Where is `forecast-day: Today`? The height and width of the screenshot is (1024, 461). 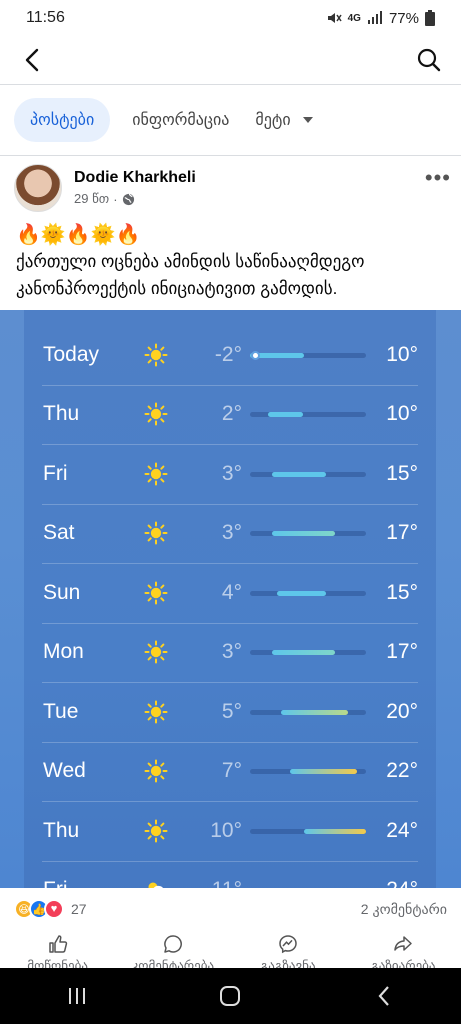
forecast-day: Today is located at coordinates (71, 354).